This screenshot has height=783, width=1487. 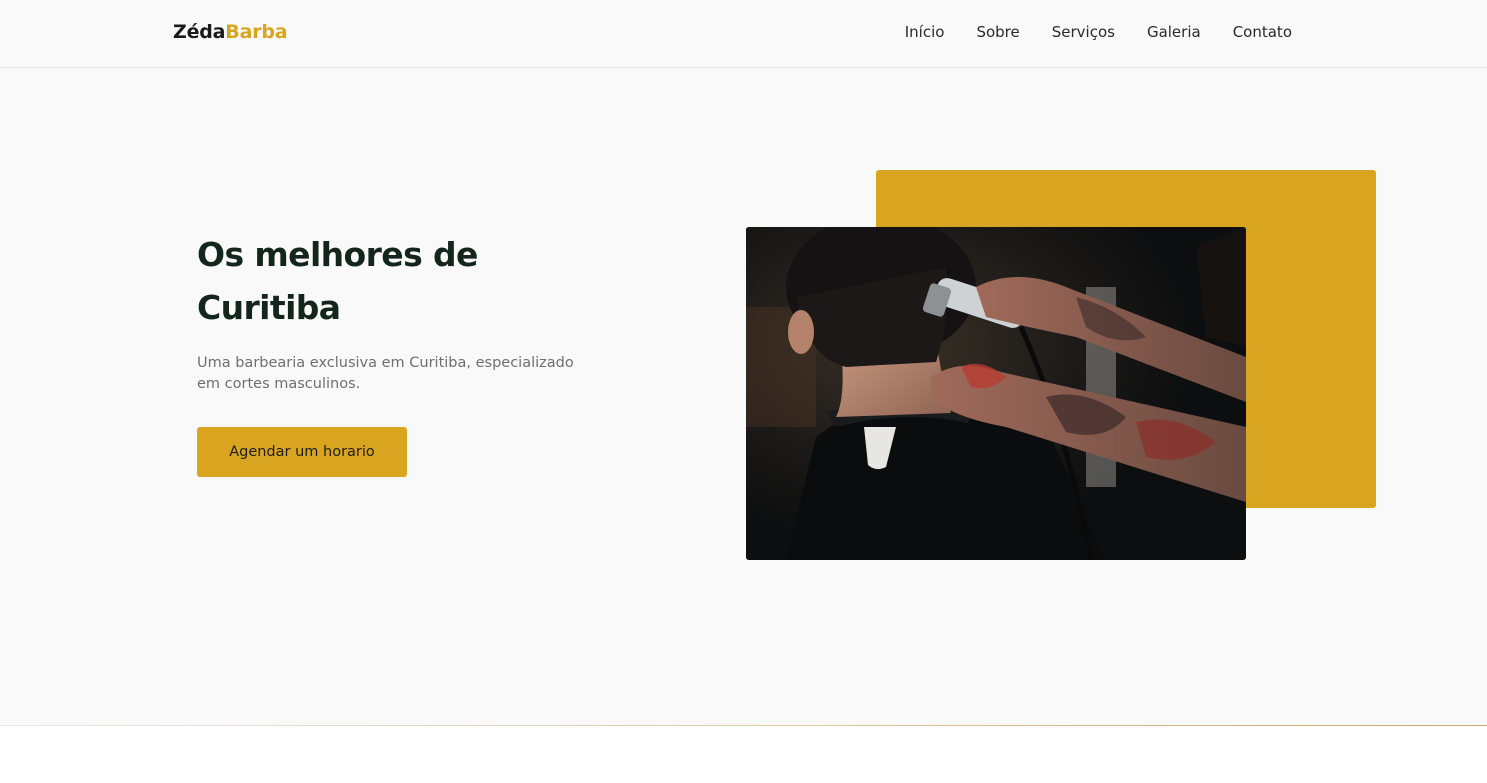 What do you see at coordinates (743, 754) in the screenshot?
I see `next-section` at bounding box center [743, 754].